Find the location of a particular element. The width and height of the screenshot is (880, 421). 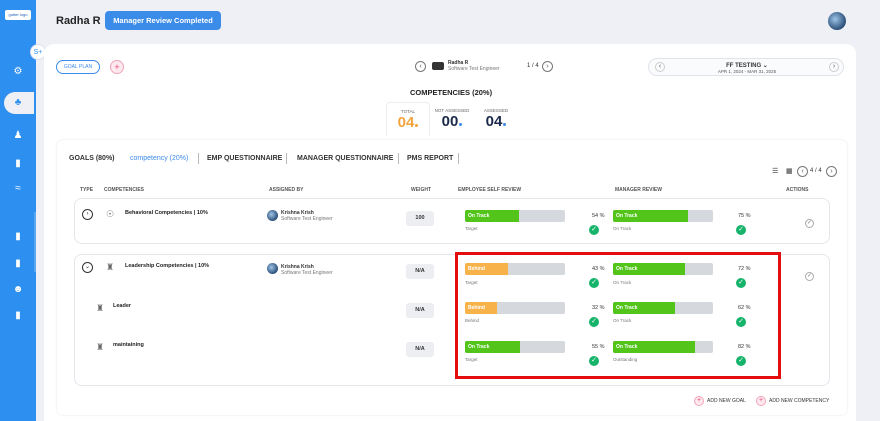

page-title: Radha R is located at coordinates (78, 21).